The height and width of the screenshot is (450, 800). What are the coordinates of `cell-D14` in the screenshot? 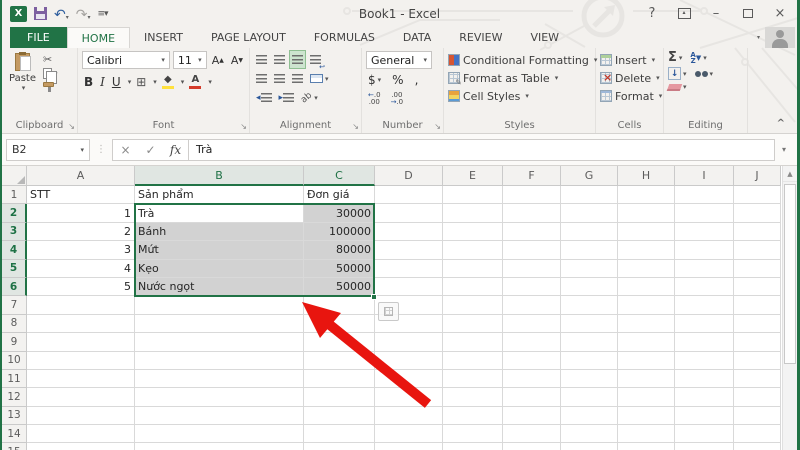 It's located at (409, 434).